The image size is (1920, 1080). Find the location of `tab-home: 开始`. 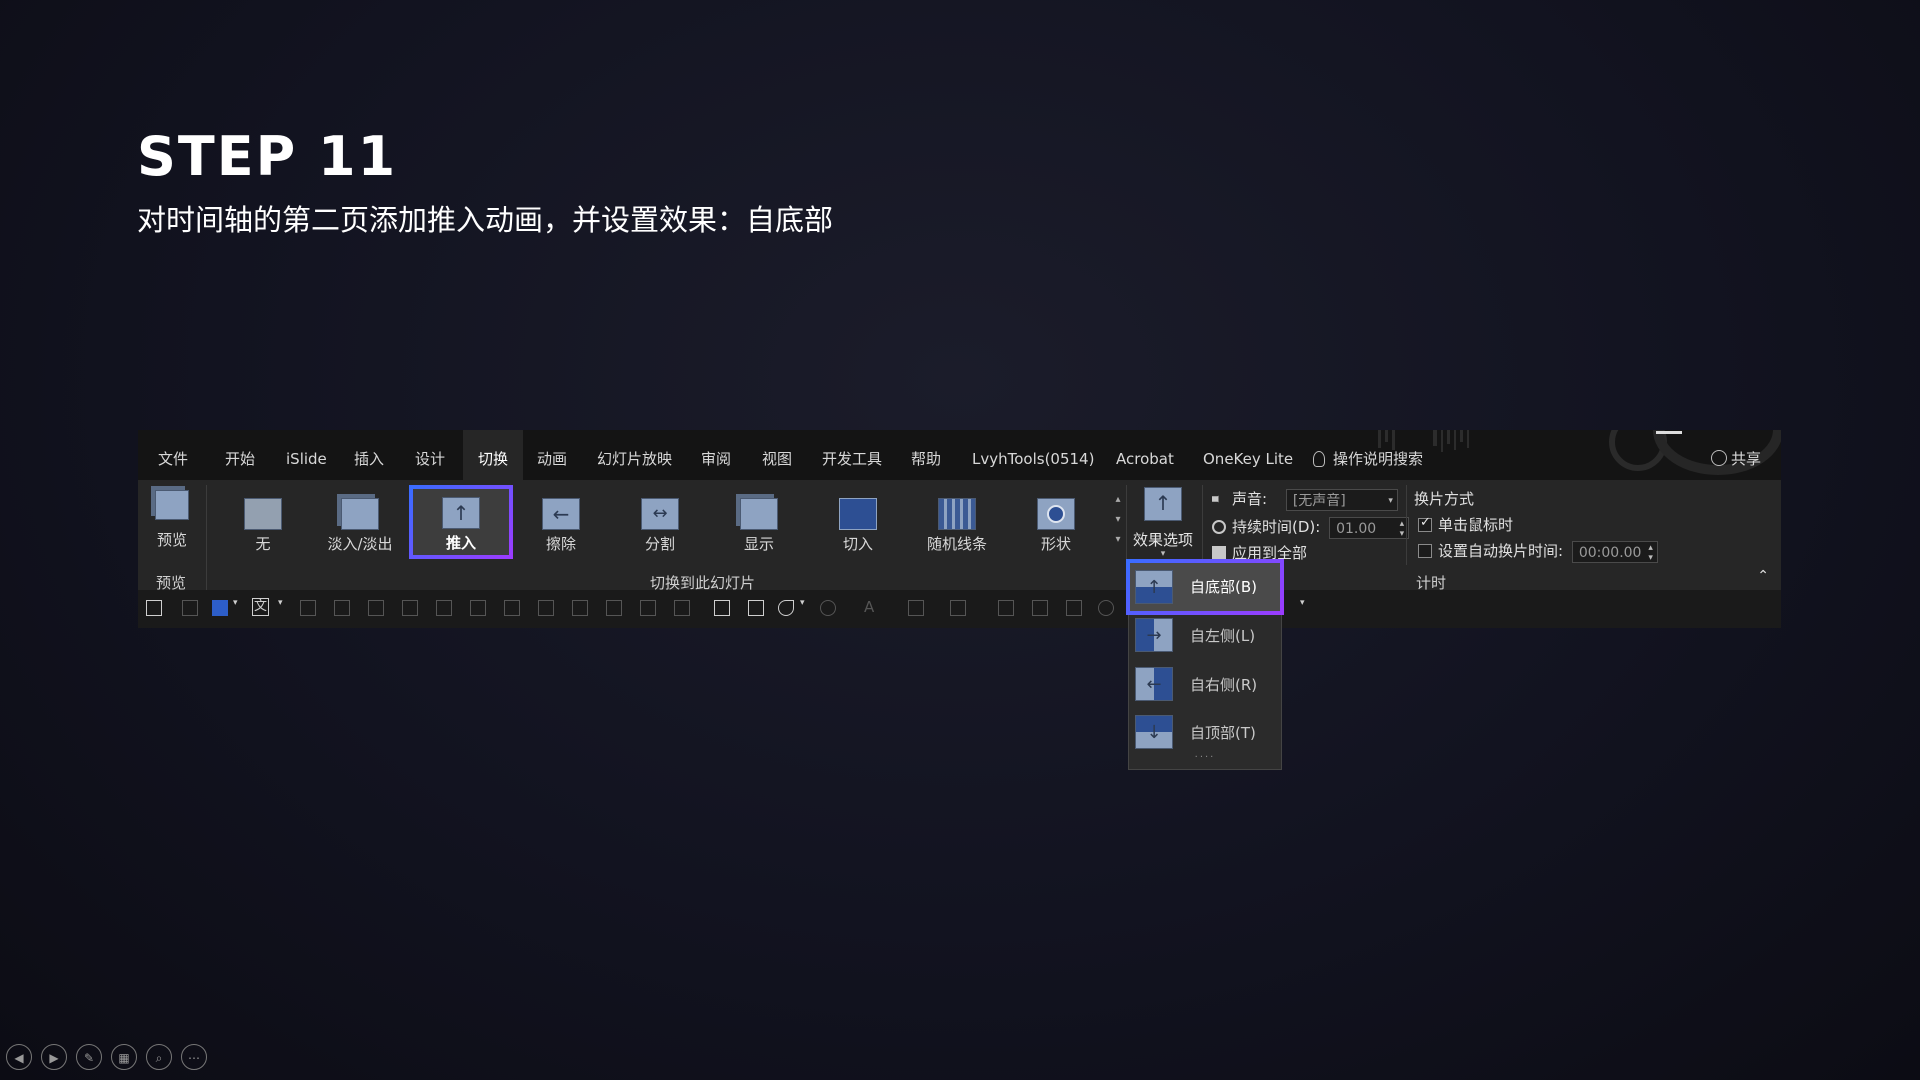

tab-home: 开始 is located at coordinates (240, 455).